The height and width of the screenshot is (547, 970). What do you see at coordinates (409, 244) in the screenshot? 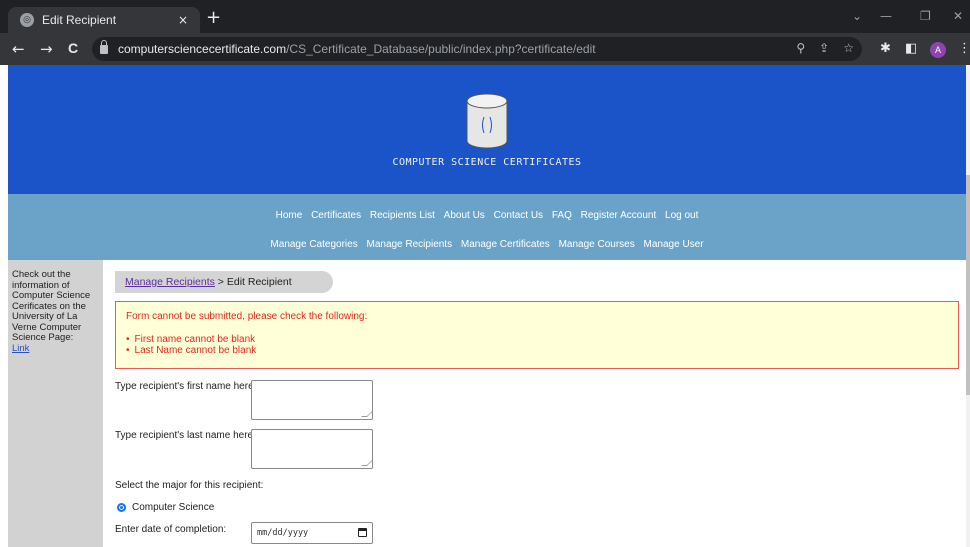
I see `nav-manage-recipients: Manage Recipients` at bounding box center [409, 244].